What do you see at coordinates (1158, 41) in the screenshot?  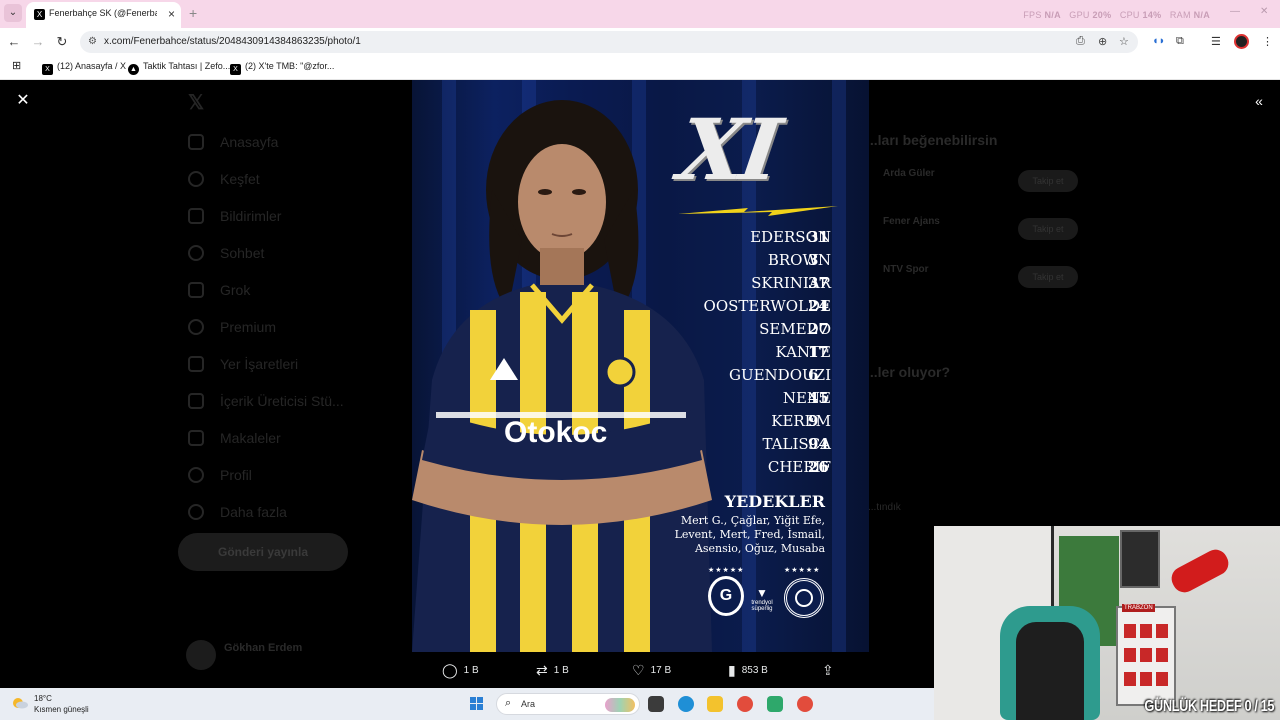 I see `extension-icon: ◖◗` at bounding box center [1158, 41].